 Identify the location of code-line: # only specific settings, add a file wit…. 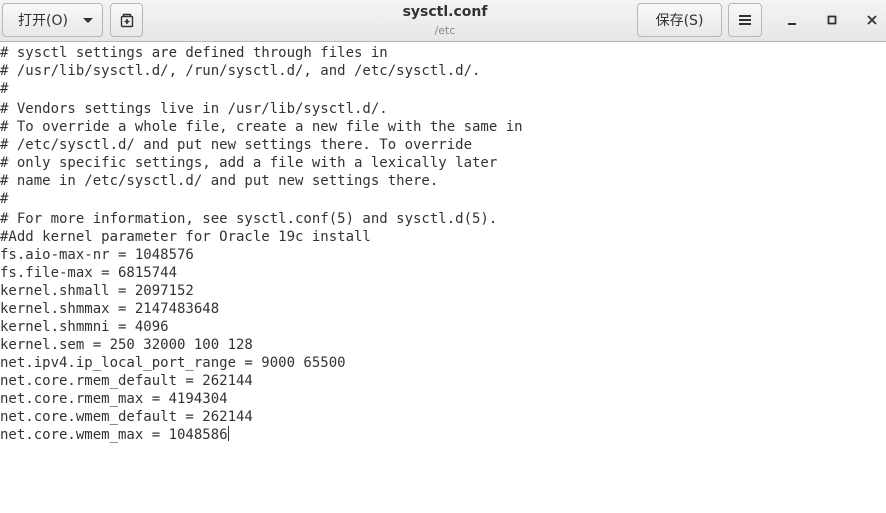
(249, 163).